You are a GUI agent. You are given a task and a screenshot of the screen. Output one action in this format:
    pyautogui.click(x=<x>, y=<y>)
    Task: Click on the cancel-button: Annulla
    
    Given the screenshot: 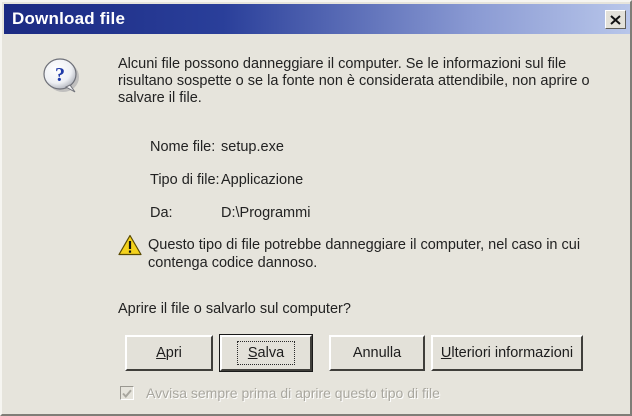 What is the action you would take?
    pyautogui.click(x=377, y=353)
    